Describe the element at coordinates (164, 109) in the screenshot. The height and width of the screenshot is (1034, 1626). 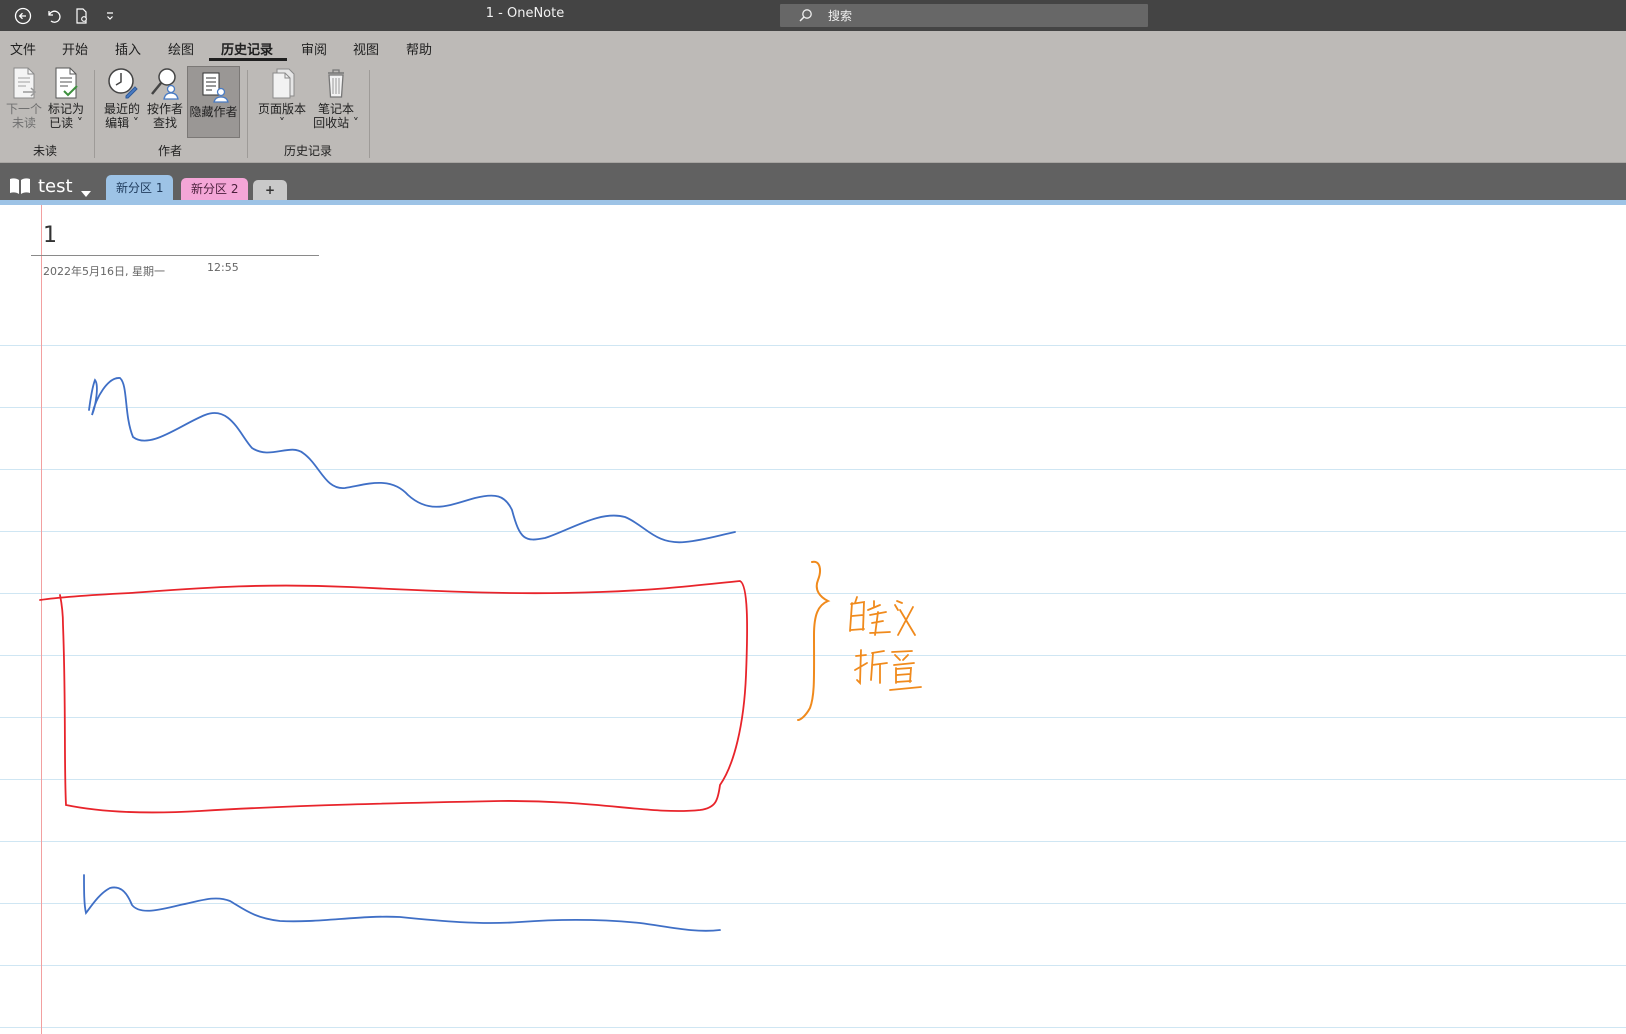
I see `find-by-author-label-1: 按作者` at that location.